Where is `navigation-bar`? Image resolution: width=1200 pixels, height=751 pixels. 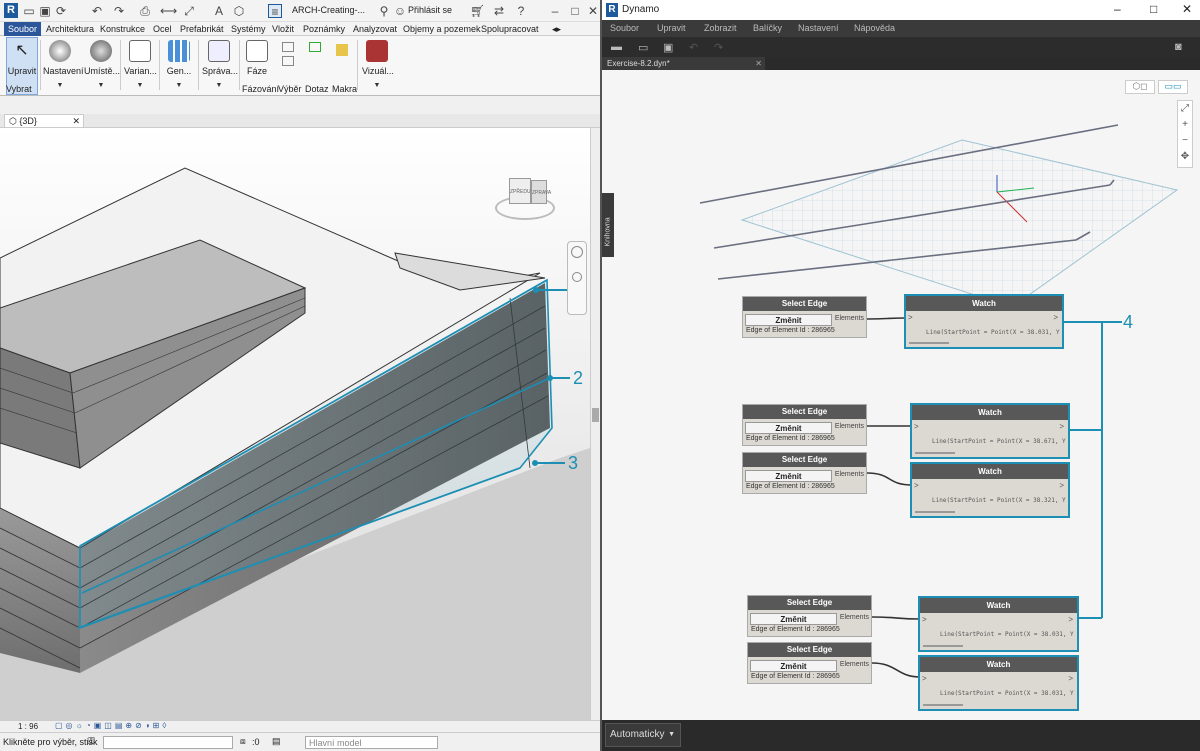
navigation-bar is located at coordinates (577, 278).